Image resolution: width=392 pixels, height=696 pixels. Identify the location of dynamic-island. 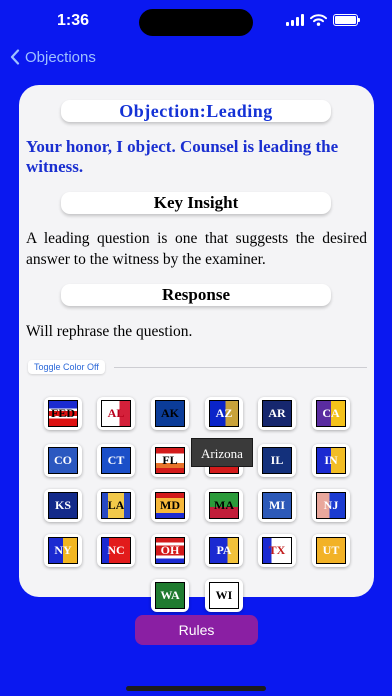
(196, 22).